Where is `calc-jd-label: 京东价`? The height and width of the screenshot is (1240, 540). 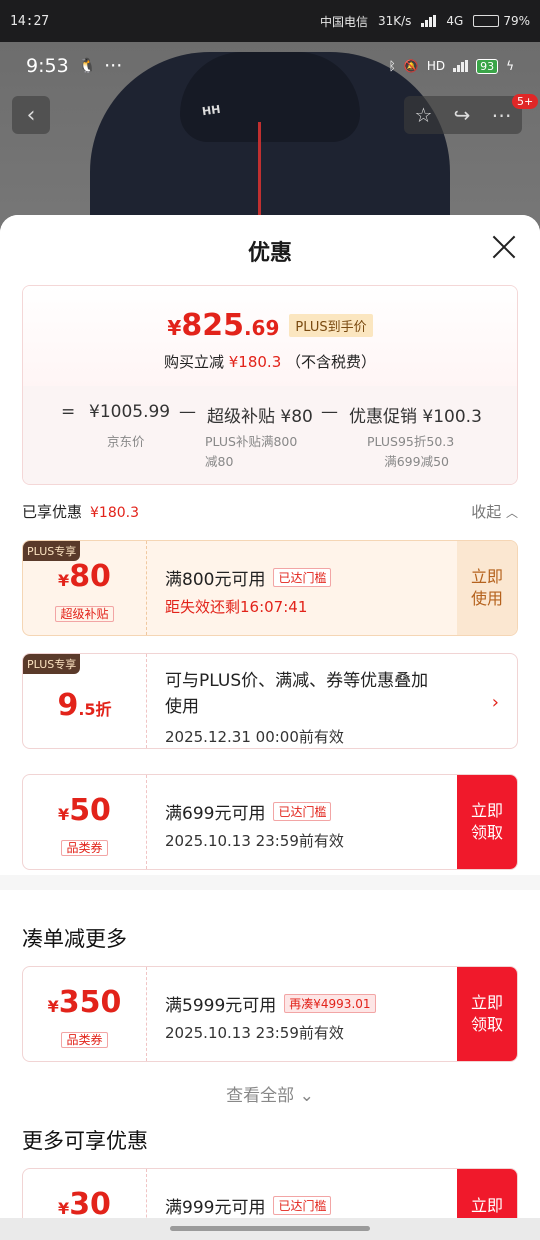
calc-jd-label: 京东价 is located at coordinates (126, 441).